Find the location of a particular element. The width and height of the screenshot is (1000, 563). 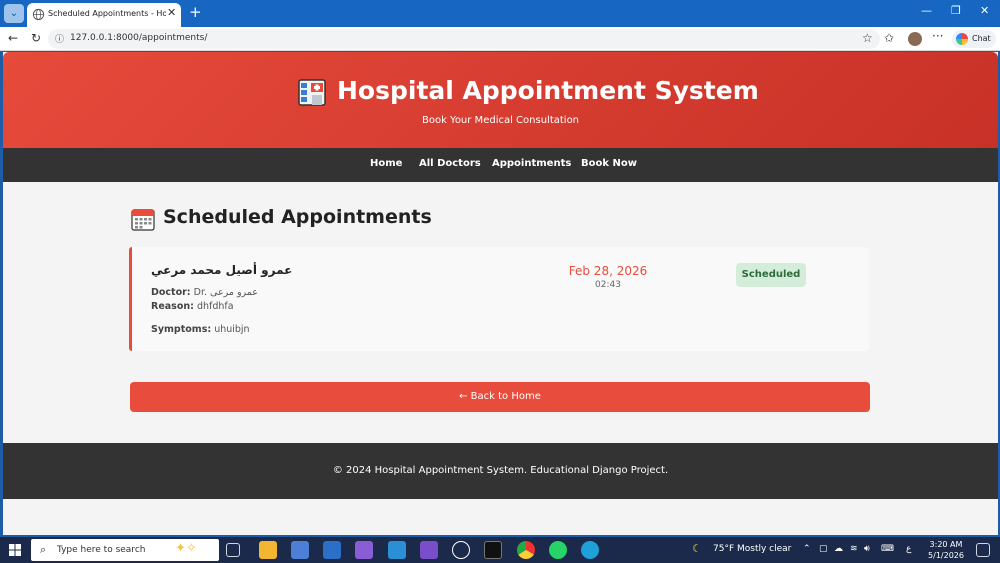

globe-icon is located at coordinates (38, 14).